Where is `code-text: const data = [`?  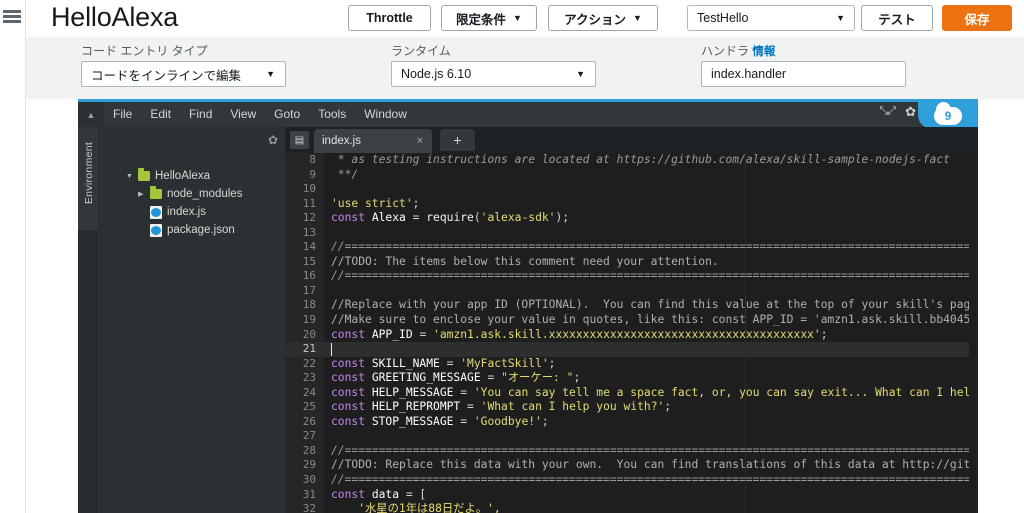 code-text: const data = [ is located at coordinates (379, 494).